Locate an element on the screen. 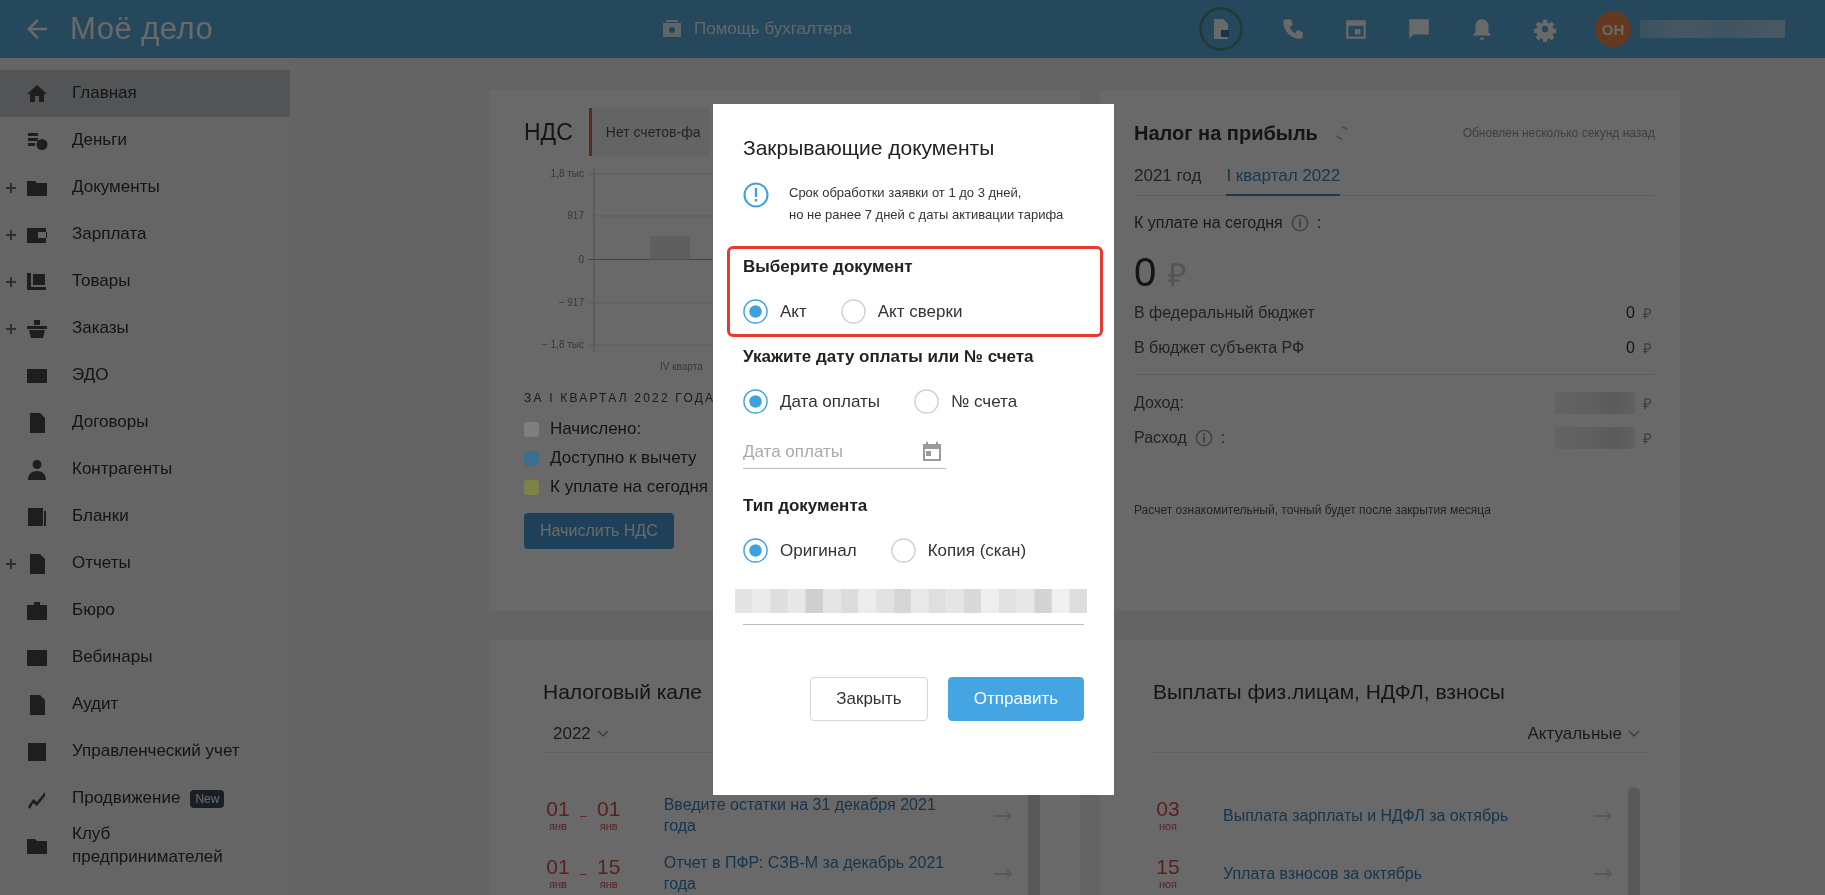  sidebar-item: Продвижение New is located at coordinates (145, 798).